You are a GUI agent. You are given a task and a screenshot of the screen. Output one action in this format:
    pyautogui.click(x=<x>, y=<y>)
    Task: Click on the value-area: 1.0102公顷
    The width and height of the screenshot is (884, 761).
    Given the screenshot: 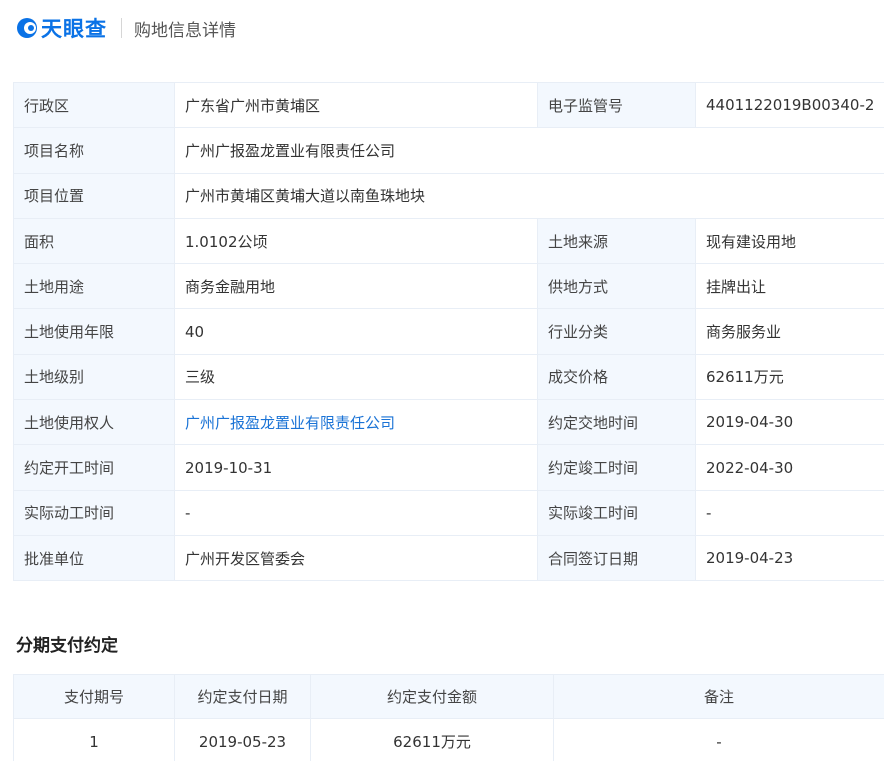 What is the action you would take?
    pyautogui.click(x=356, y=241)
    